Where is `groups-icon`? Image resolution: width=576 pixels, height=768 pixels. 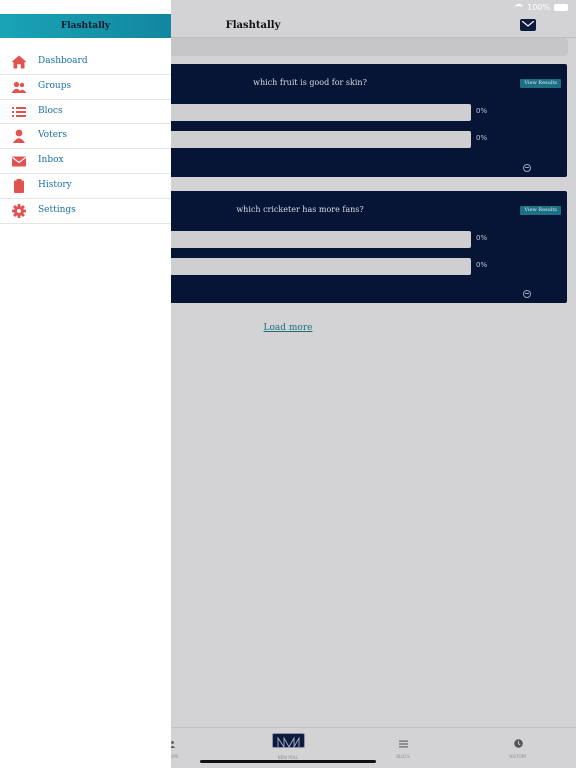 groups-icon is located at coordinates (19, 87).